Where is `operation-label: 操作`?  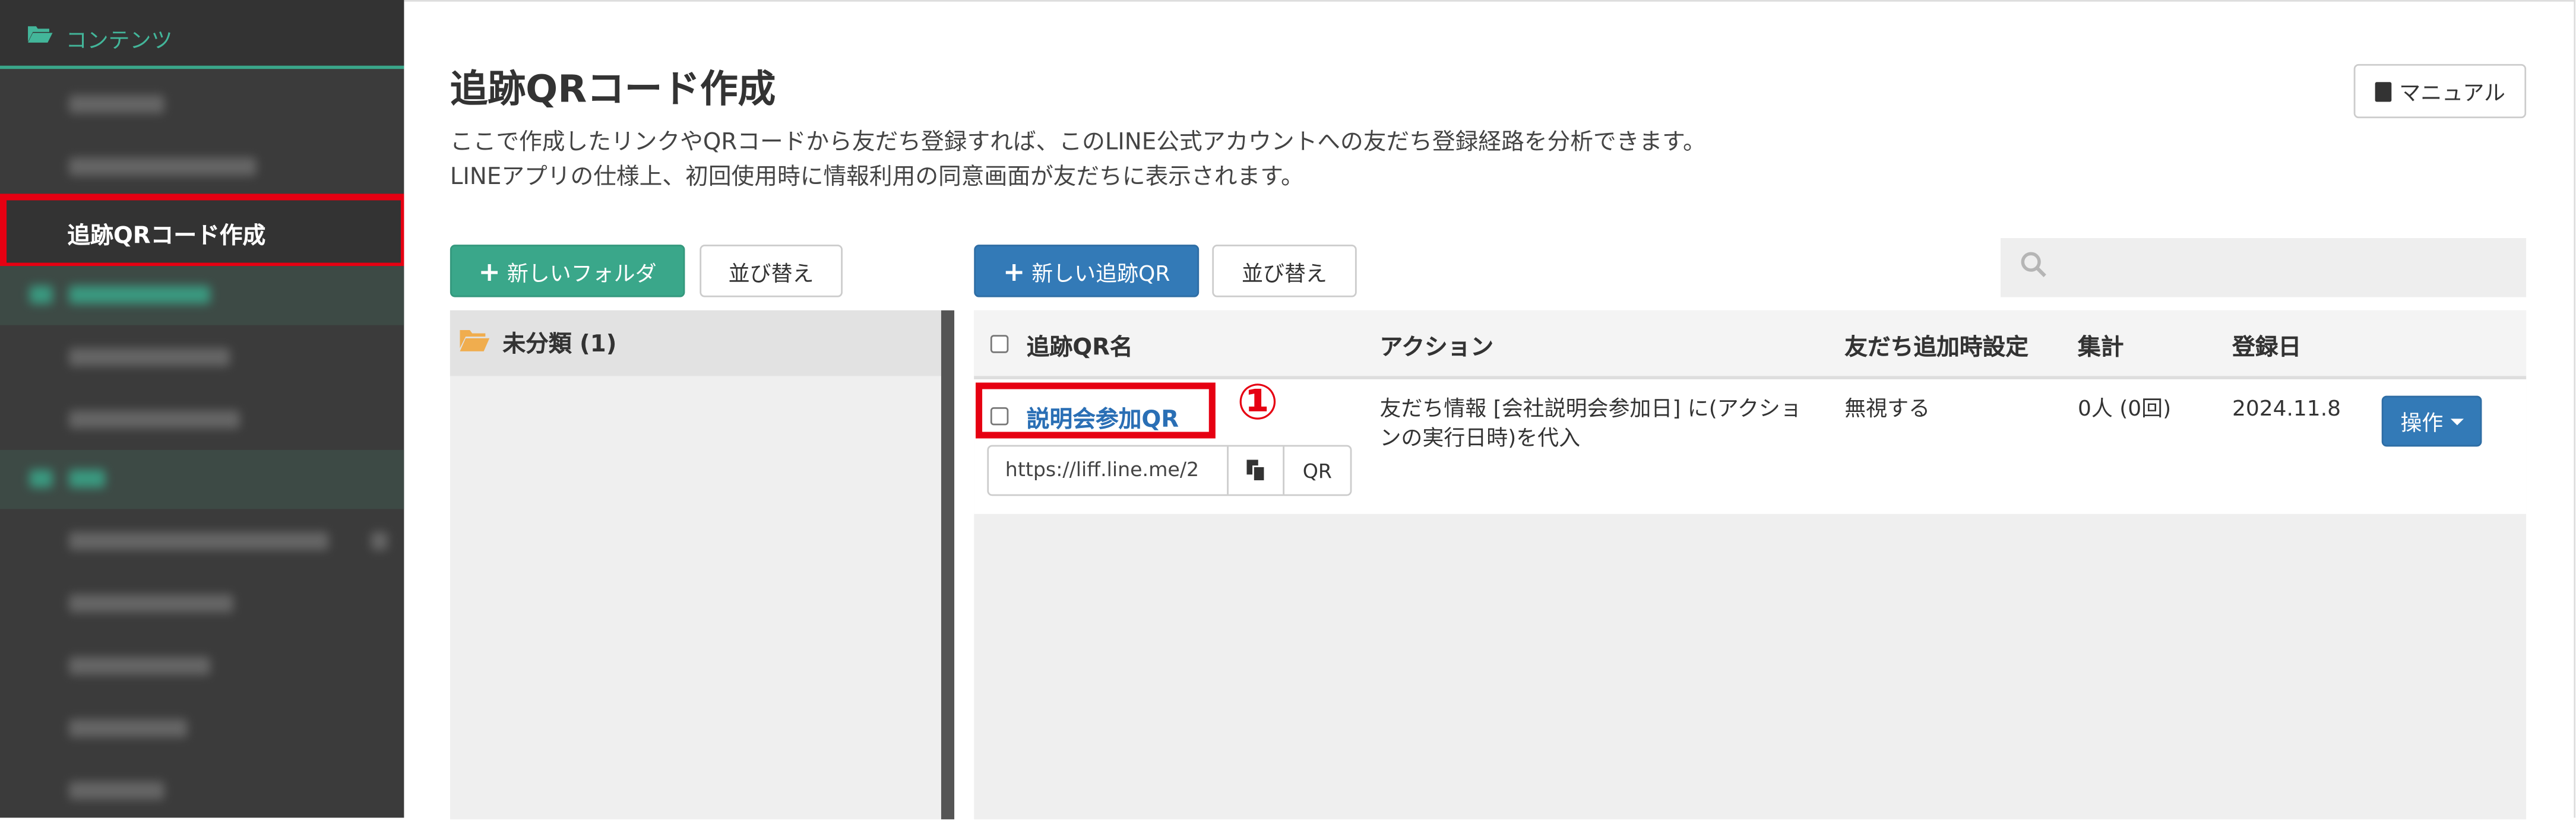 operation-label: 操作 is located at coordinates (2422, 424).